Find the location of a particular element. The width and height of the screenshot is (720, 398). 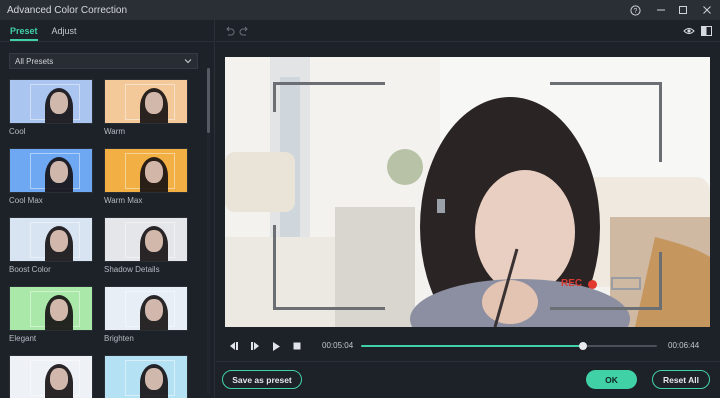

step-forward-icon is located at coordinates (255, 346).